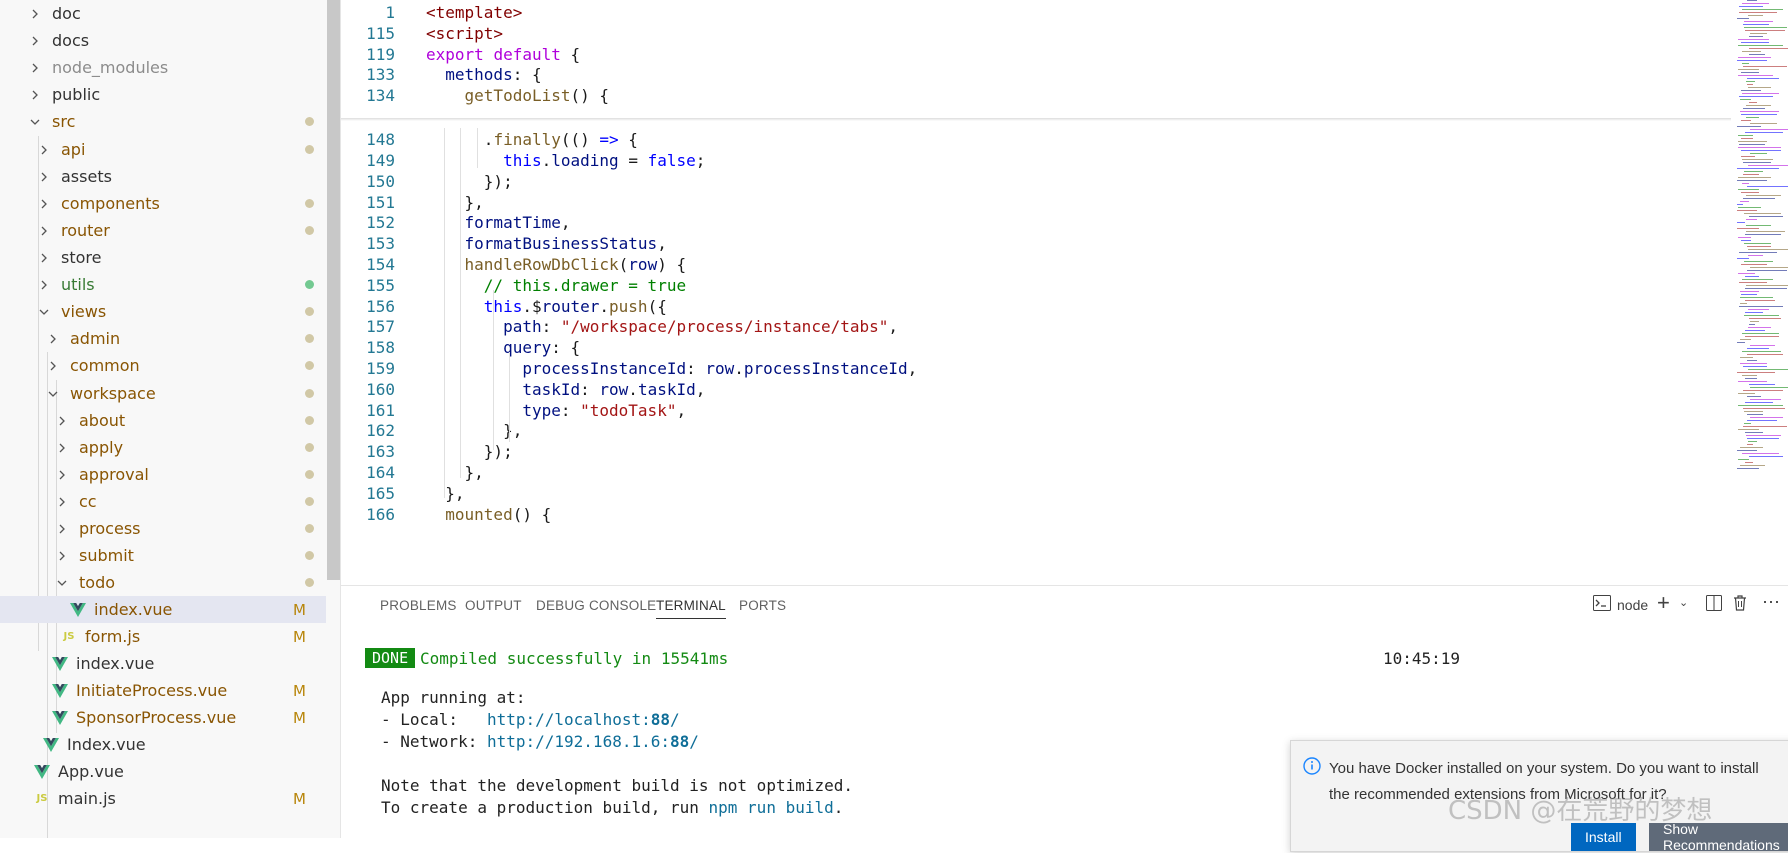 The image size is (1788, 853). Describe the element at coordinates (163, 690) in the screenshot. I see `file-initiateprocess-vue: InitiateProcess.vue M` at that location.